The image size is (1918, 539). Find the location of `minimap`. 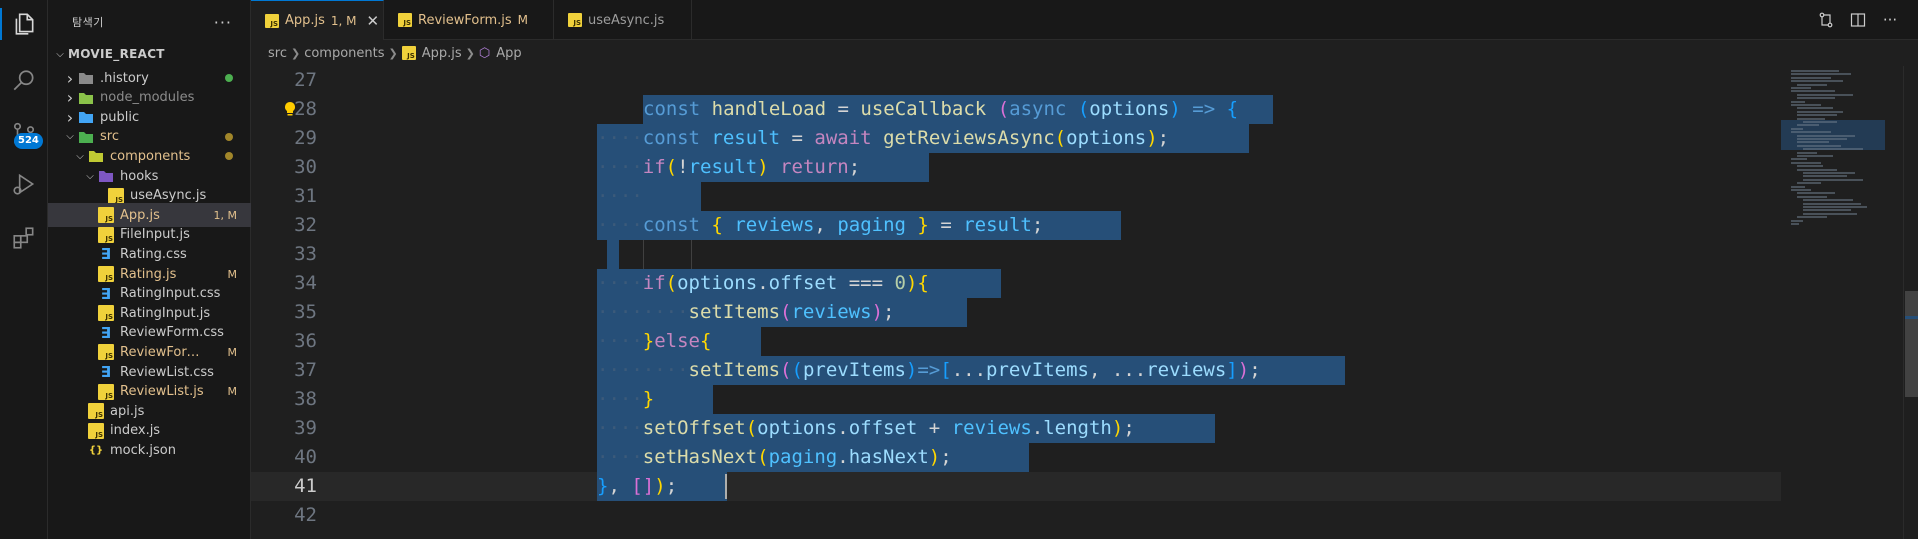

minimap is located at coordinates (1833, 302).